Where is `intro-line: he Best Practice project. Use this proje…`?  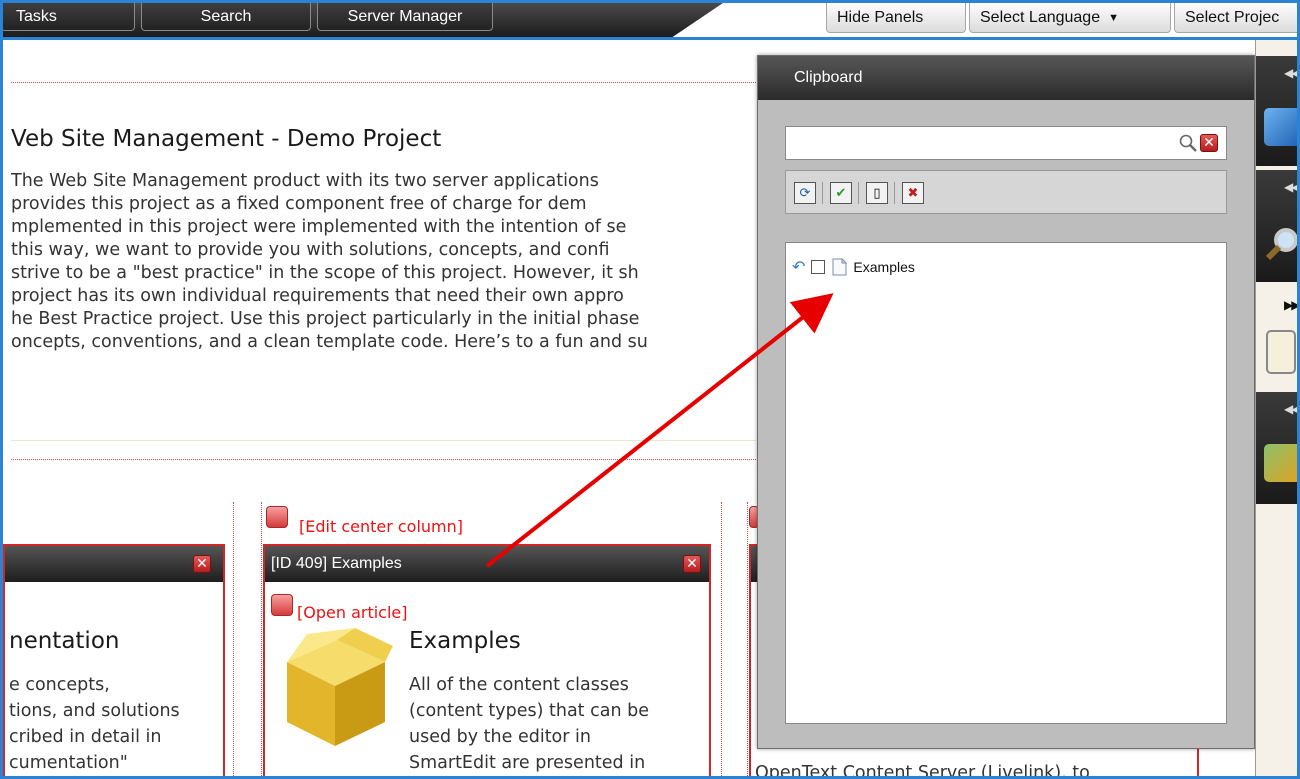 intro-line: he Best Practice project. Use this proje… is located at coordinates (325, 319).